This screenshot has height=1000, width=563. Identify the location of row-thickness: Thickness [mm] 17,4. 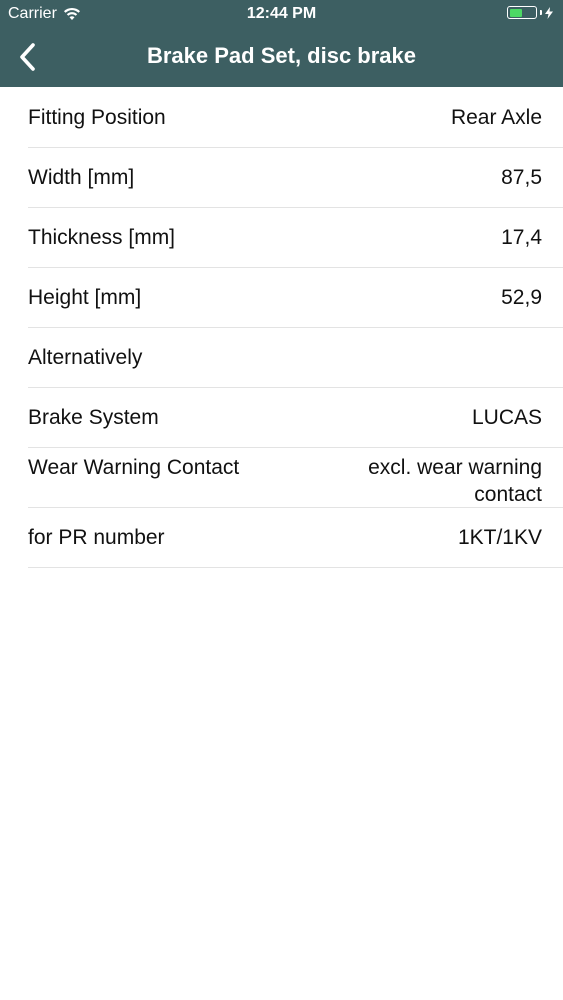
(295, 238).